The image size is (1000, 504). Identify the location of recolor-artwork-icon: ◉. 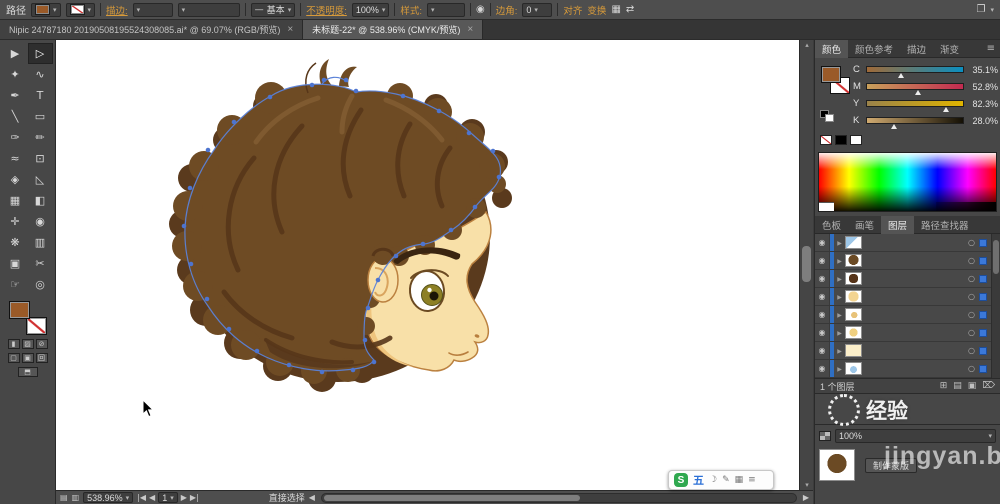
(480, 9).